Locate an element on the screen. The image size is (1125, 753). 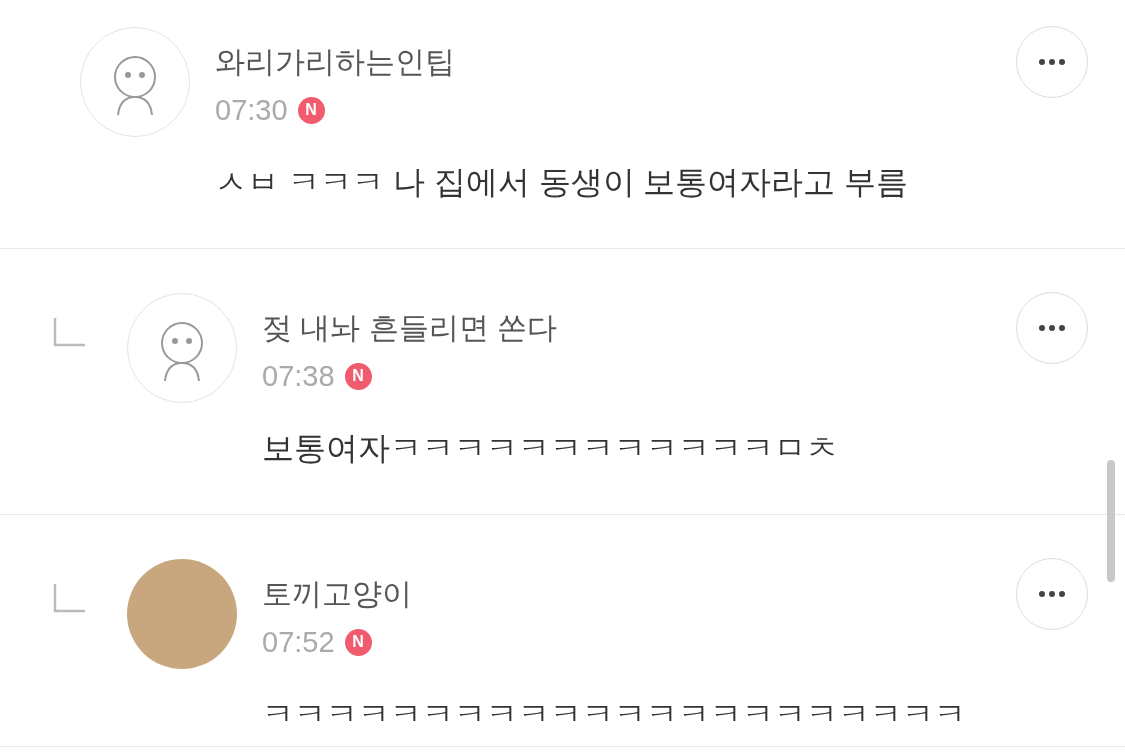
author-name: 와리가리하는인팁 is located at coordinates (335, 62).